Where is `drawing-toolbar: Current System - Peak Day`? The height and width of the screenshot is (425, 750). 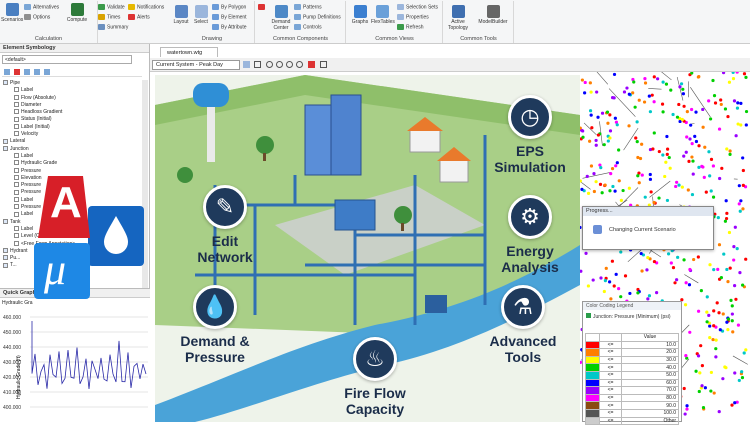
drawing-toolbar: Current System - Peak Day is located at coordinates (450, 65).